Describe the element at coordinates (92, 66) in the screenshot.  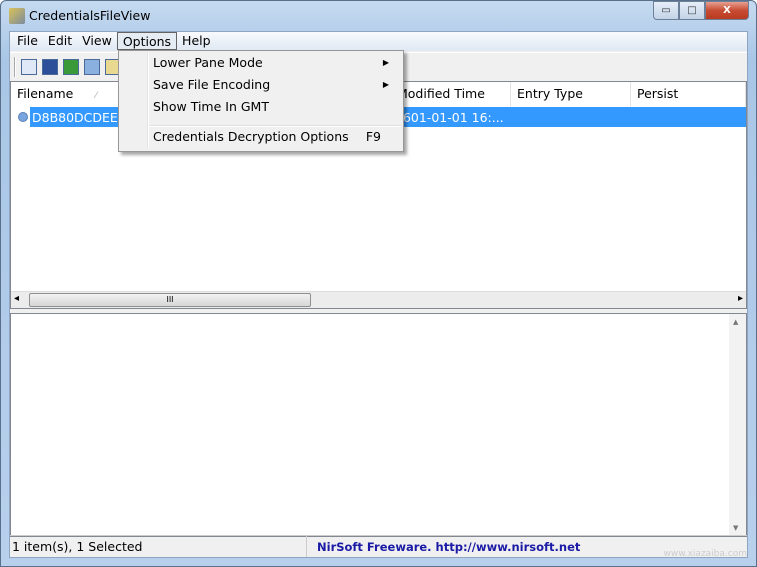
I see `copy-icon` at that location.